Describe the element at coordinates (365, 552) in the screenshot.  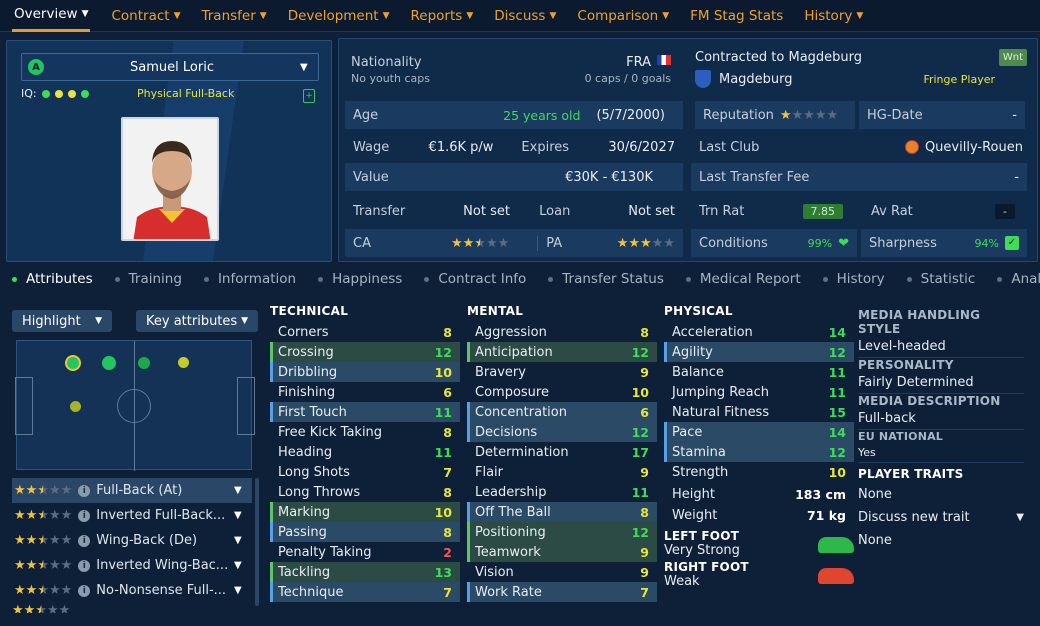
I see `attribute-row: Penalty Taking 2` at that location.